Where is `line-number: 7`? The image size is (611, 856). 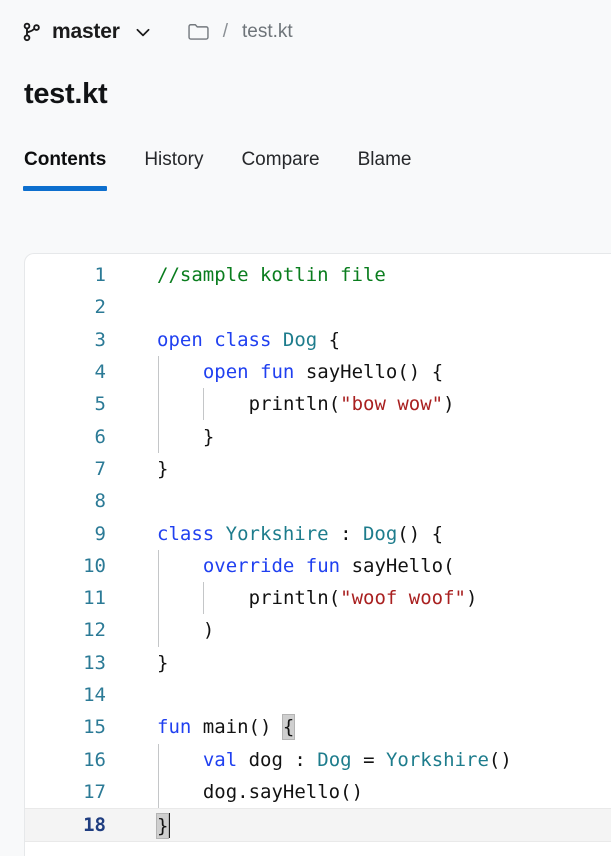
line-number: 7 is located at coordinates (100, 468).